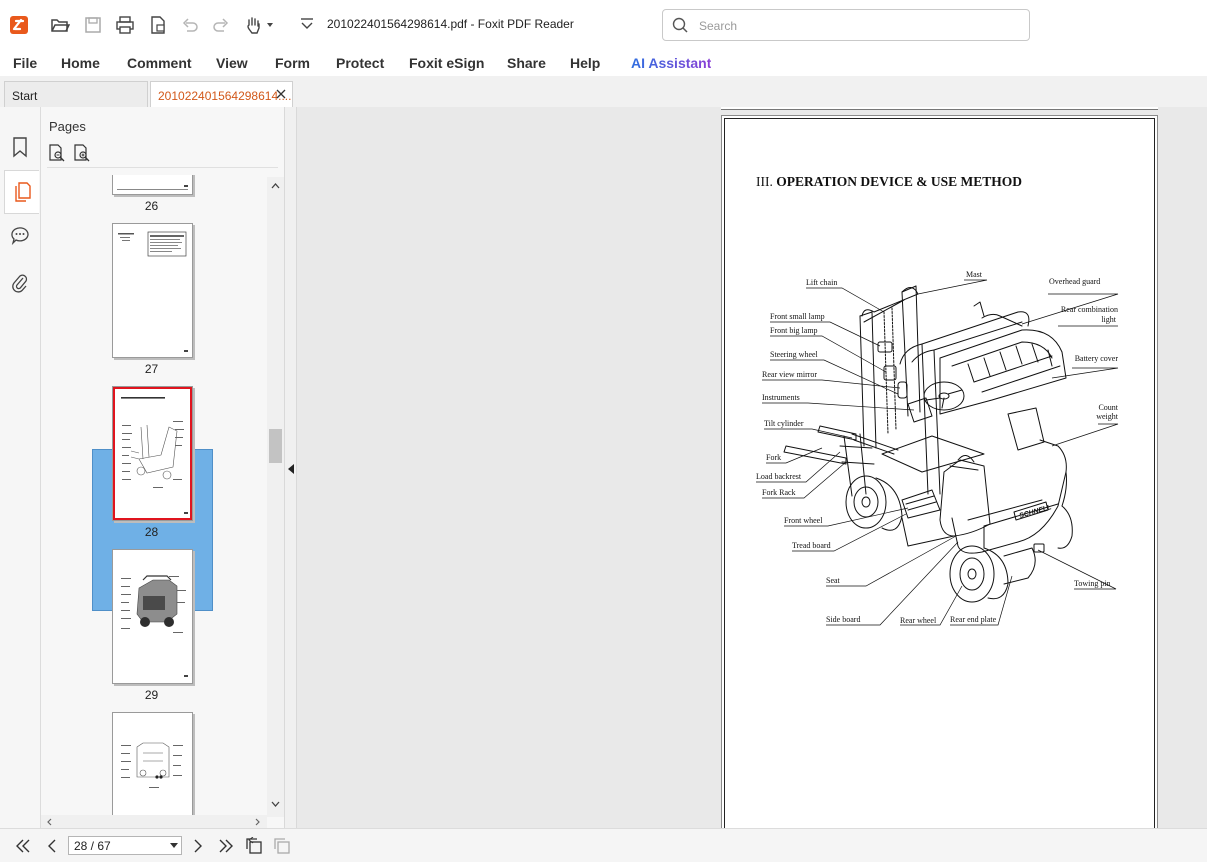 This screenshot has height=862, width=1207. I want to click on thumbnail-label: 29, so click(151, 695).